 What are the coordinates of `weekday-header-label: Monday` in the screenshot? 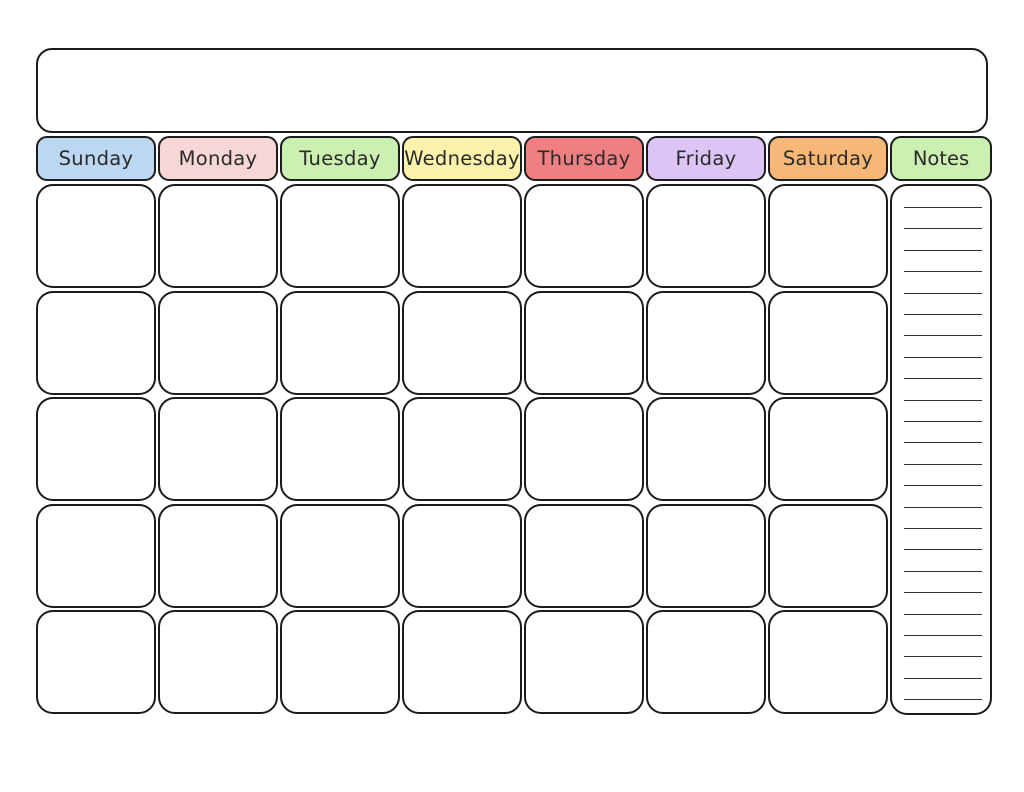 It's located at (218, 158).